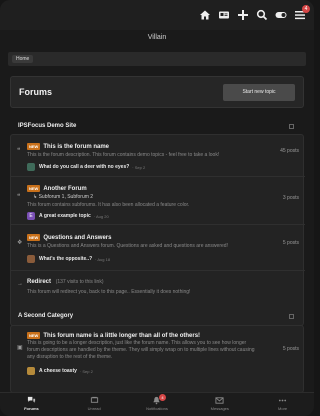 This screenshot has height=416, width=320. Describe the element at coordinates (103, 259) in the screenshot. I see `last-post-date: · Aug 18` at that location.